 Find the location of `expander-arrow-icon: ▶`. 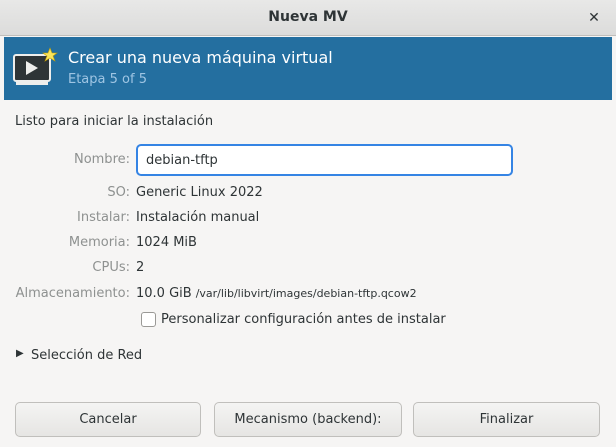

expander-arrow-icon: ▶ is located at coordinates (20, 353).